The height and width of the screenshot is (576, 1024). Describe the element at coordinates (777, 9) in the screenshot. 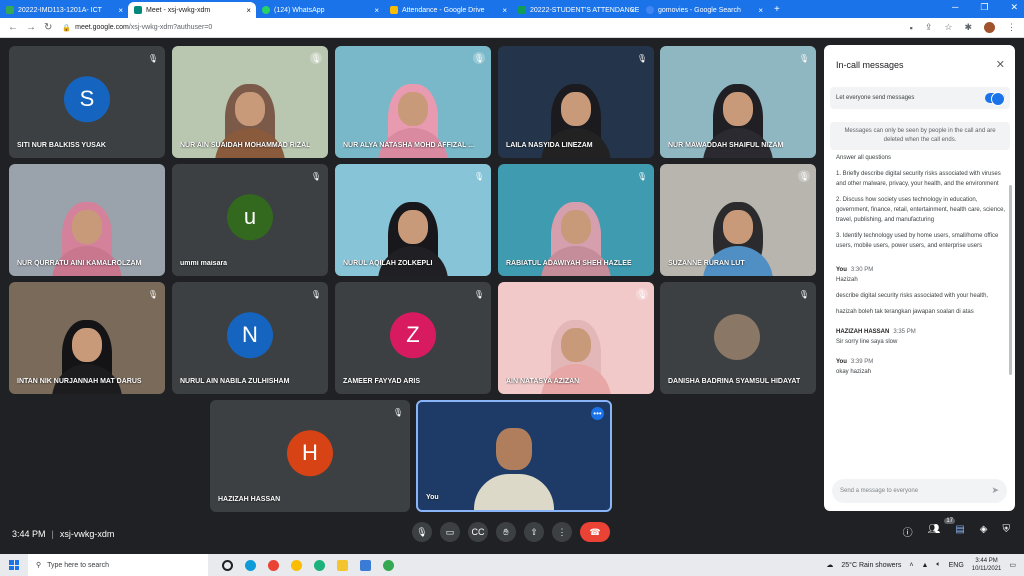

I see `new-tab-button: +` at that location.